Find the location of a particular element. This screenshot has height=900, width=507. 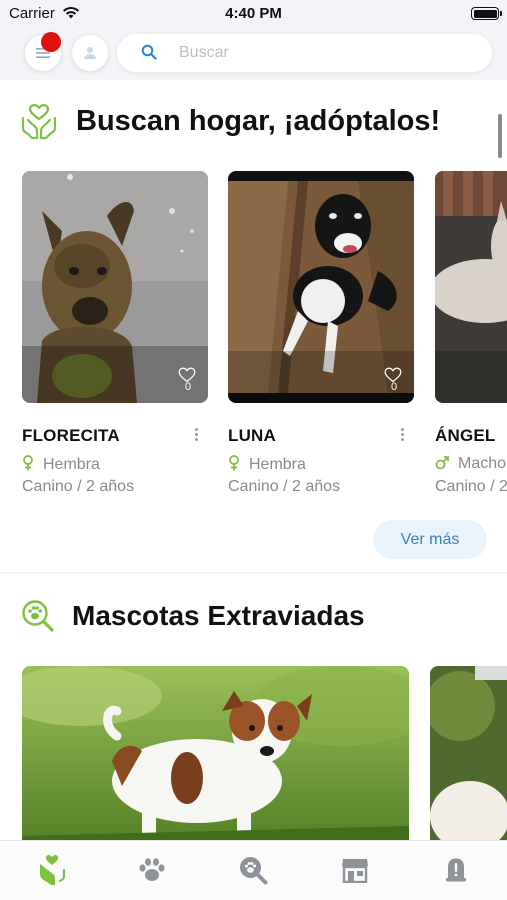

pet-card-florecita: 0 FLORECITA Hembra Canino / 2 años is located at coordinates (115, 333).